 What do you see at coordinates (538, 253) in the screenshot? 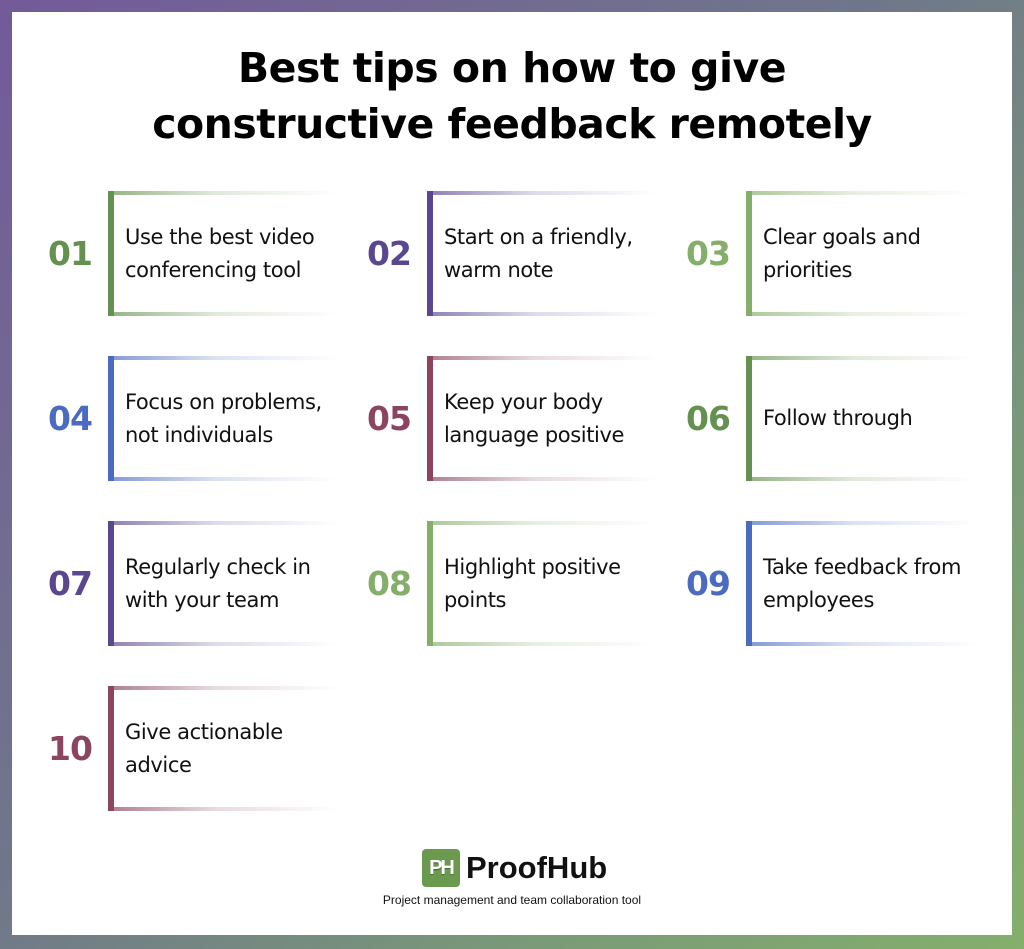
I see `tip-text: Start on a friendly, warm note` at bounding box center [538, 253].